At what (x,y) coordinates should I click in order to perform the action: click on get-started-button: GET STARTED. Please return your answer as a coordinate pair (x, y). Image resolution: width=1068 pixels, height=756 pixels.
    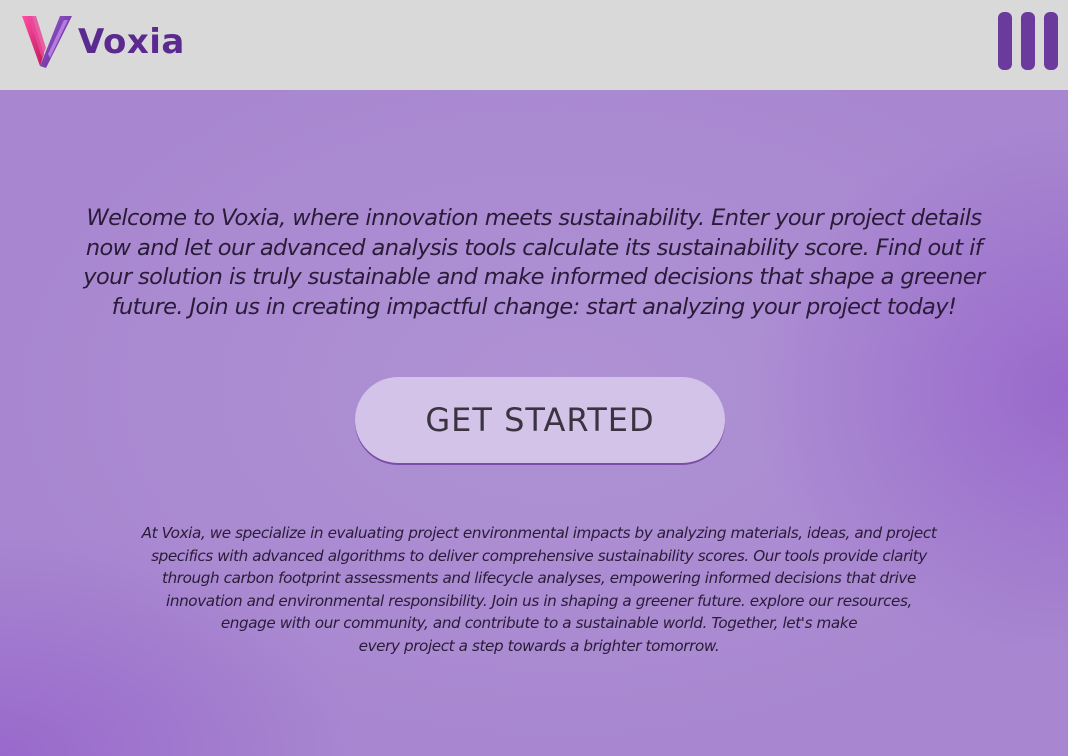
    Looking at the image, I should click on (540, 420).